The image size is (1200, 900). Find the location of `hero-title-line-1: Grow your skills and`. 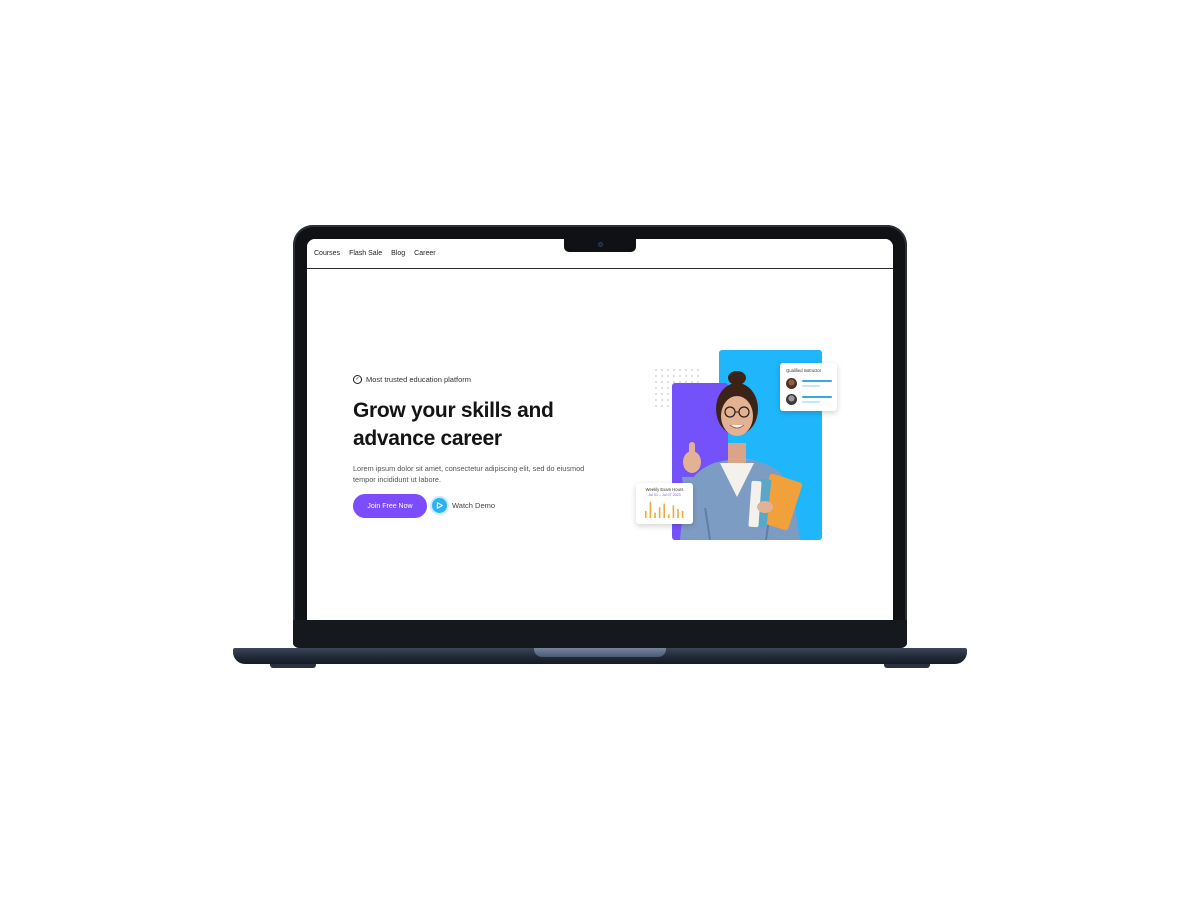

hero-title-line-1: Grow your skills and is located at coordinates (453, 410).